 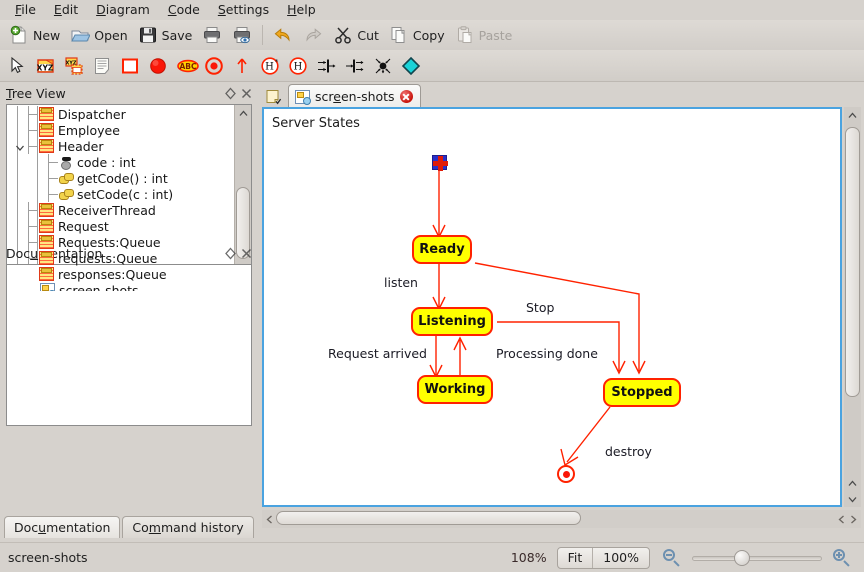 I want to click on diamond-icon, so click(x=410, y=66).